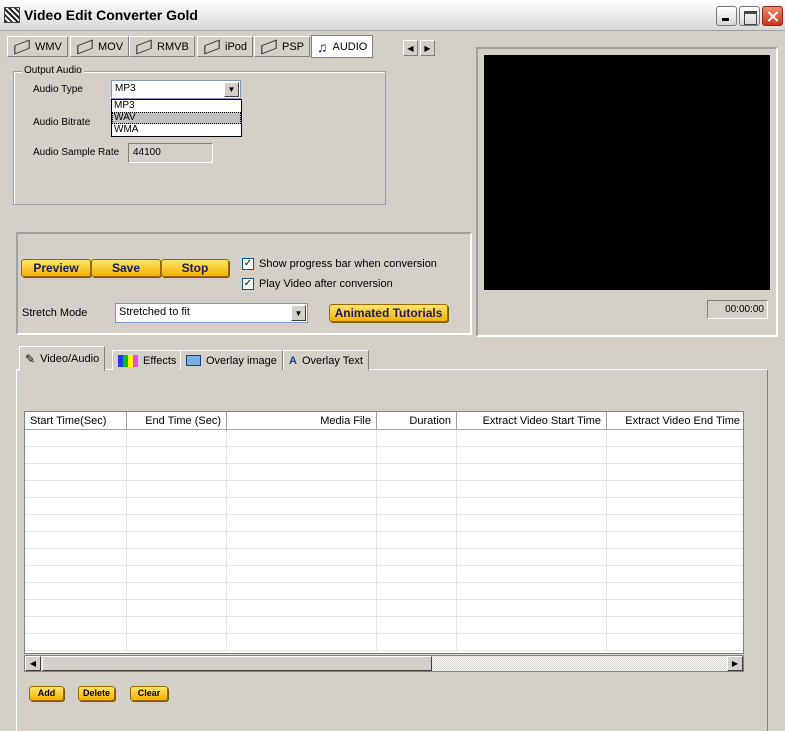 The image size is (785, 731). I want to click on animated-tutorials-button: Animated Tutorials, so click(388, 313).